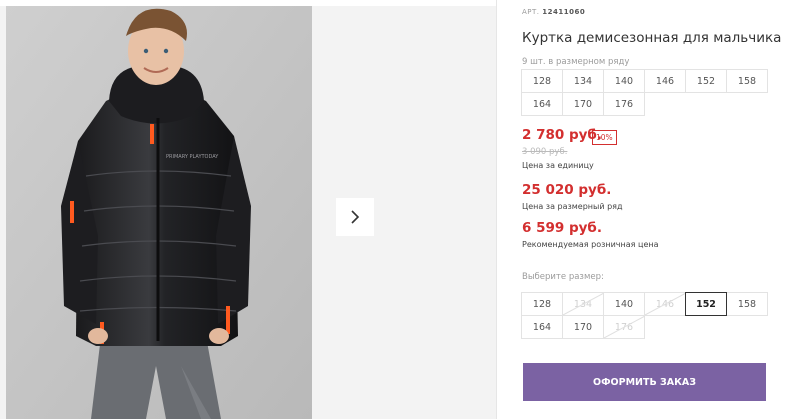 This screenshot has width=800, height=419. Describe the element at coordinates (652, 38) in the screenshot. I see `product-title: Куртка демисезонная для мальчика` at that location.